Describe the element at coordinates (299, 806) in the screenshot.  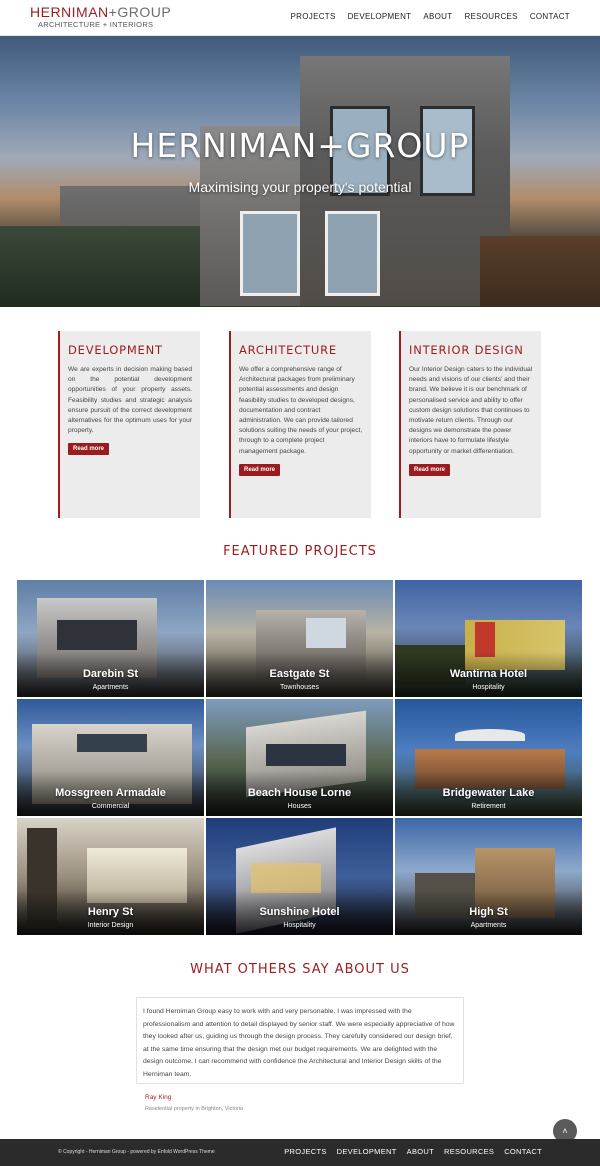
I see `project-category: Houses` at that location.